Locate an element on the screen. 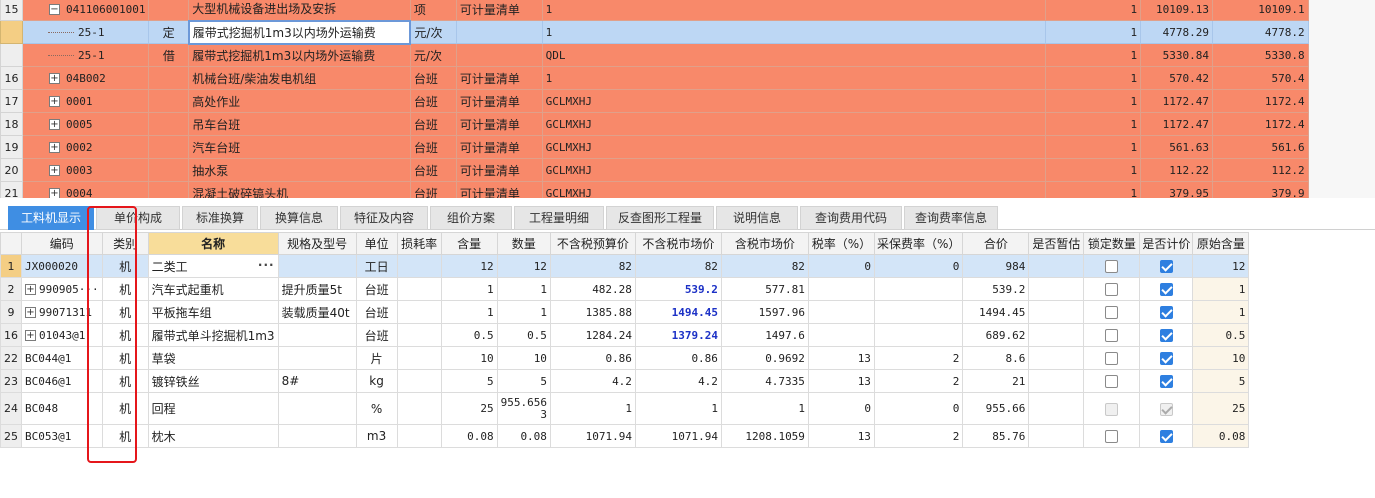  is-priced-cell is located at coordinates (1166, 289).